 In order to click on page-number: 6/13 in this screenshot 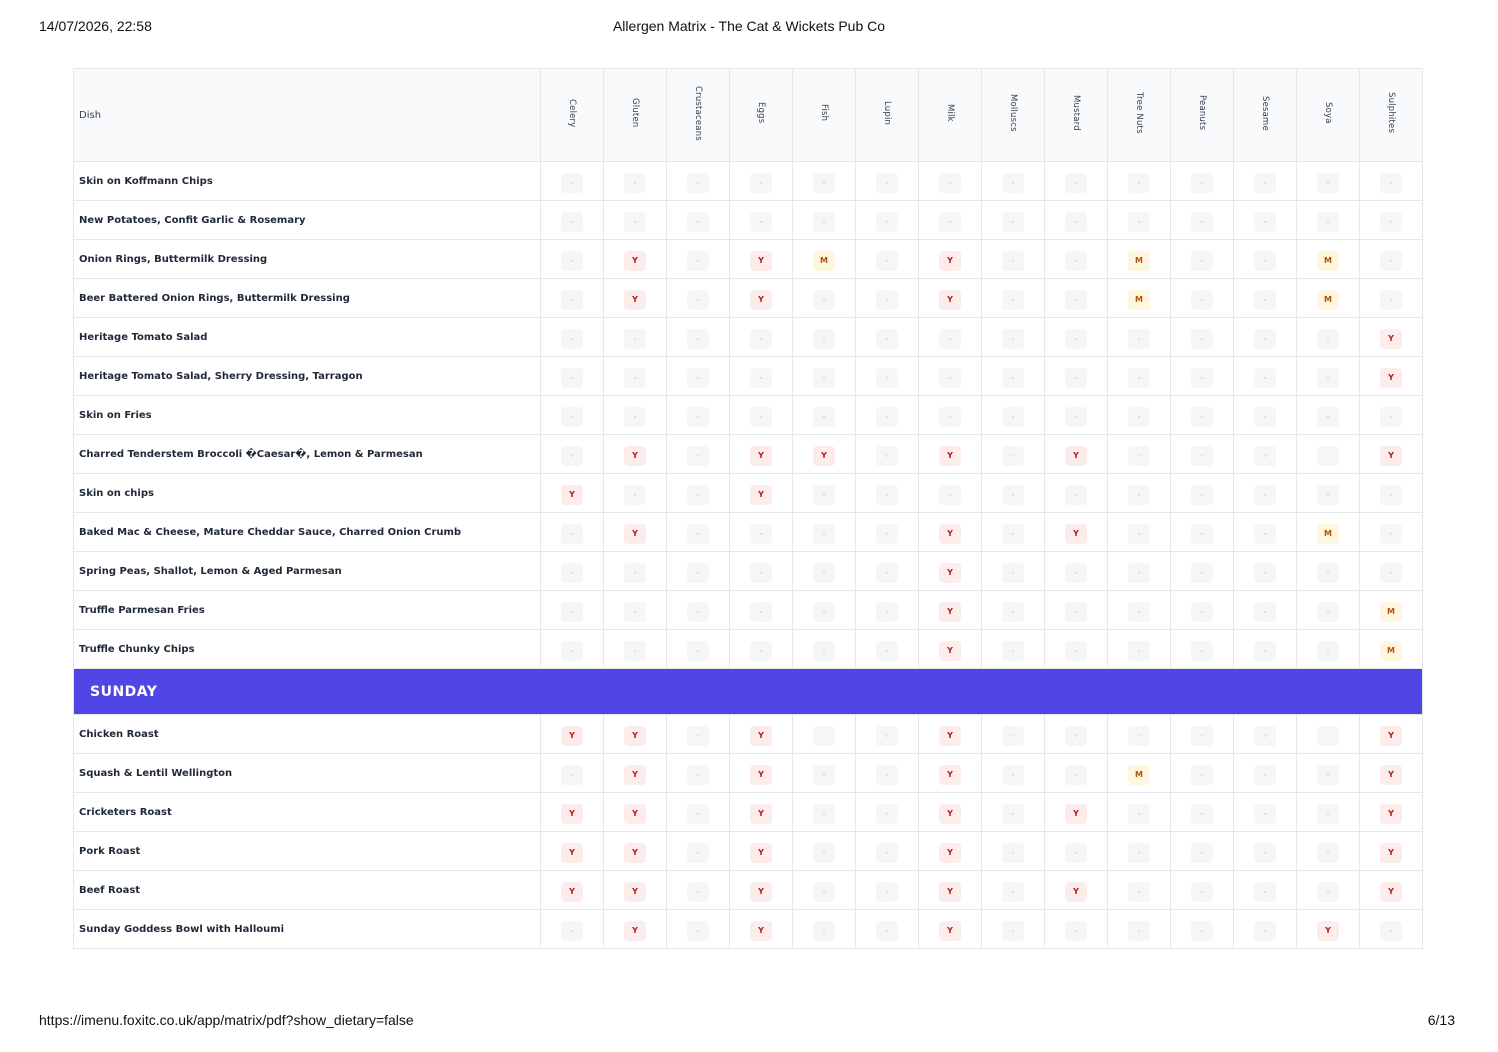, I will do `click(1441, 1020)`.